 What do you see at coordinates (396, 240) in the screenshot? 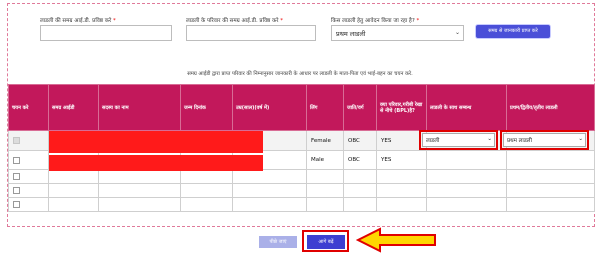
I see `left-arrow-icon` at bounding box center [396, 240].